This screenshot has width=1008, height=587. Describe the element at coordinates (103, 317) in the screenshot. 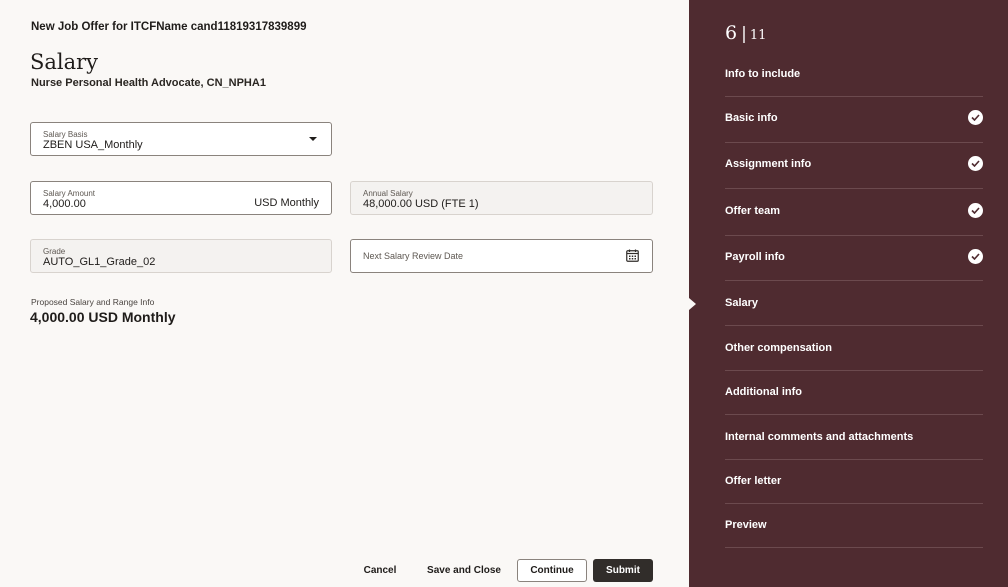

I see `proposed-salary-value: 4,000.00 USD Monthly` at that location.